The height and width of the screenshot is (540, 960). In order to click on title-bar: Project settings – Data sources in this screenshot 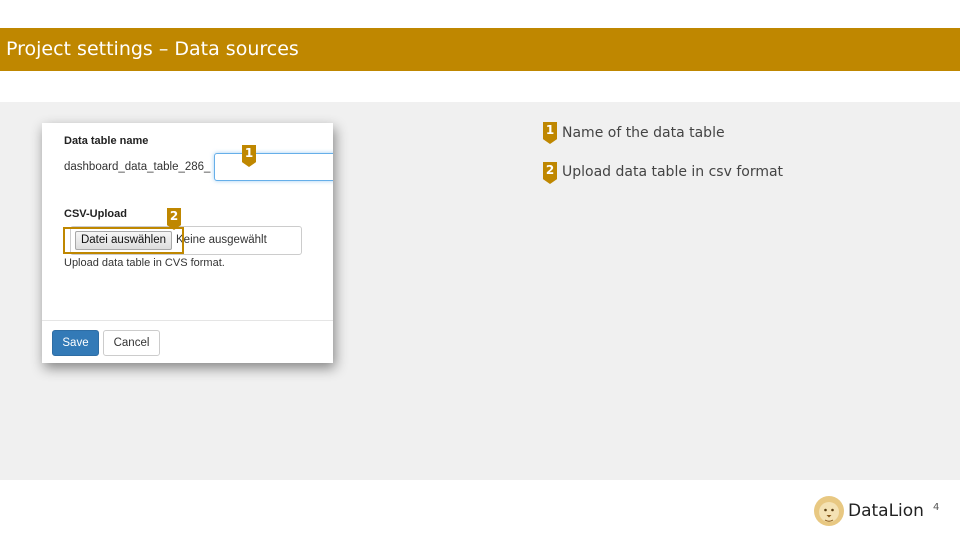, I will do `click(480, 49)`.